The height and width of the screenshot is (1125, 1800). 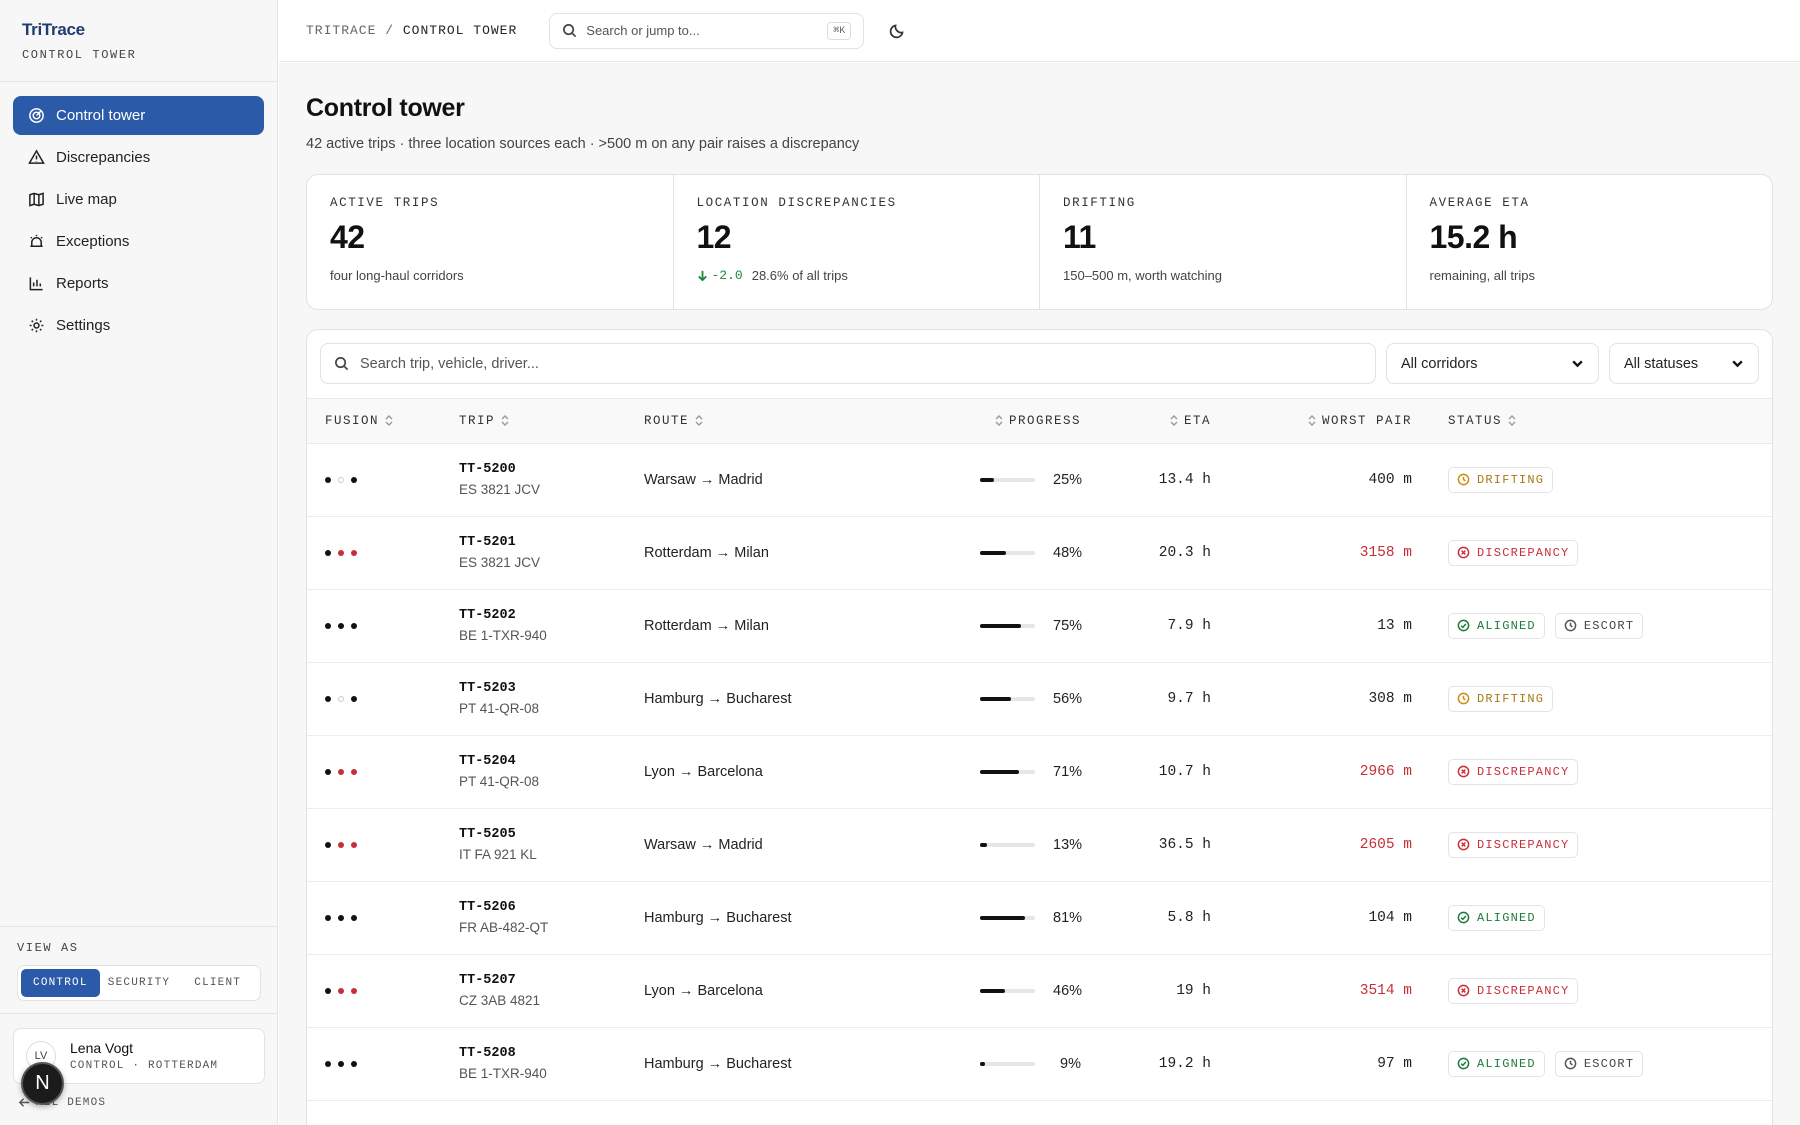 I want to click on vehicle-plate: CZ 3AB 4821, so click(x=500, y=1000).